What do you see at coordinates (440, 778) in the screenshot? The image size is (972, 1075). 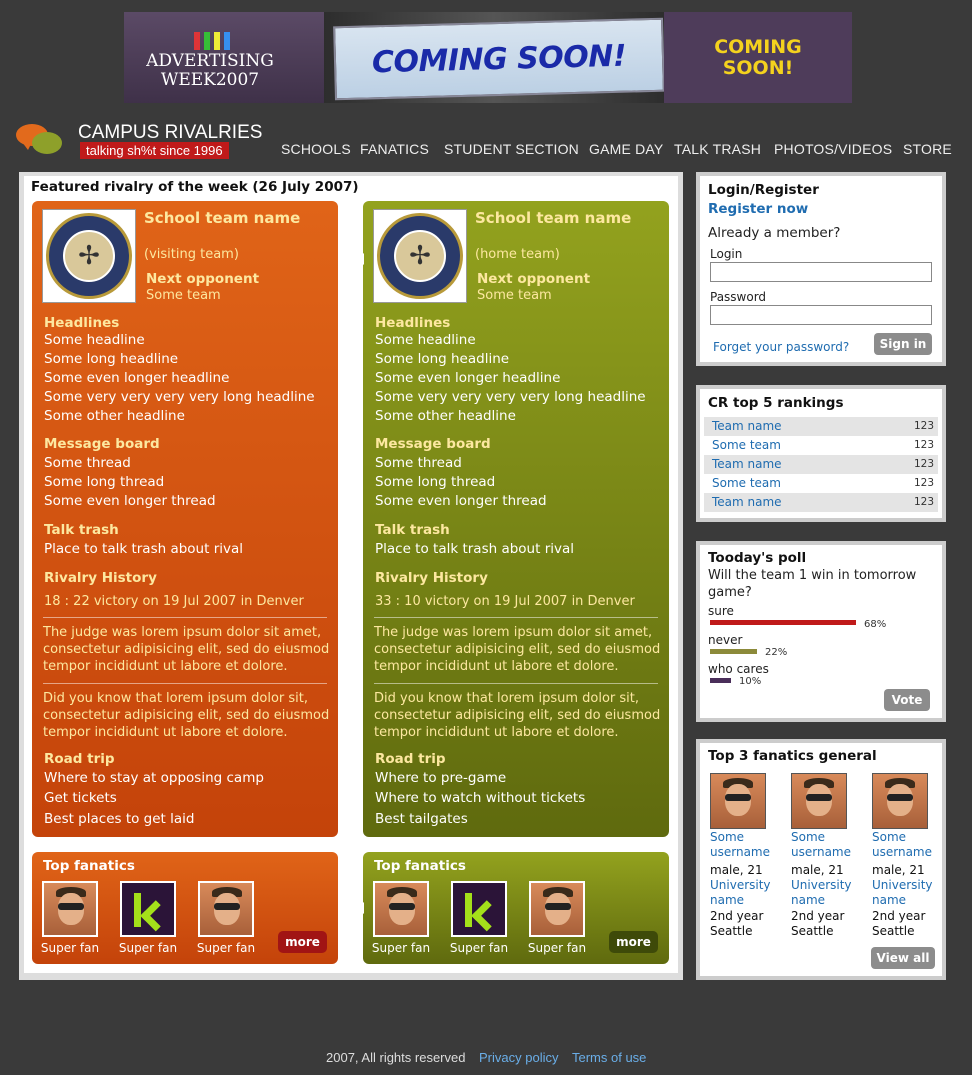 I see `road-trip-link: Where to pre-game` at bounding box center [440, 778].